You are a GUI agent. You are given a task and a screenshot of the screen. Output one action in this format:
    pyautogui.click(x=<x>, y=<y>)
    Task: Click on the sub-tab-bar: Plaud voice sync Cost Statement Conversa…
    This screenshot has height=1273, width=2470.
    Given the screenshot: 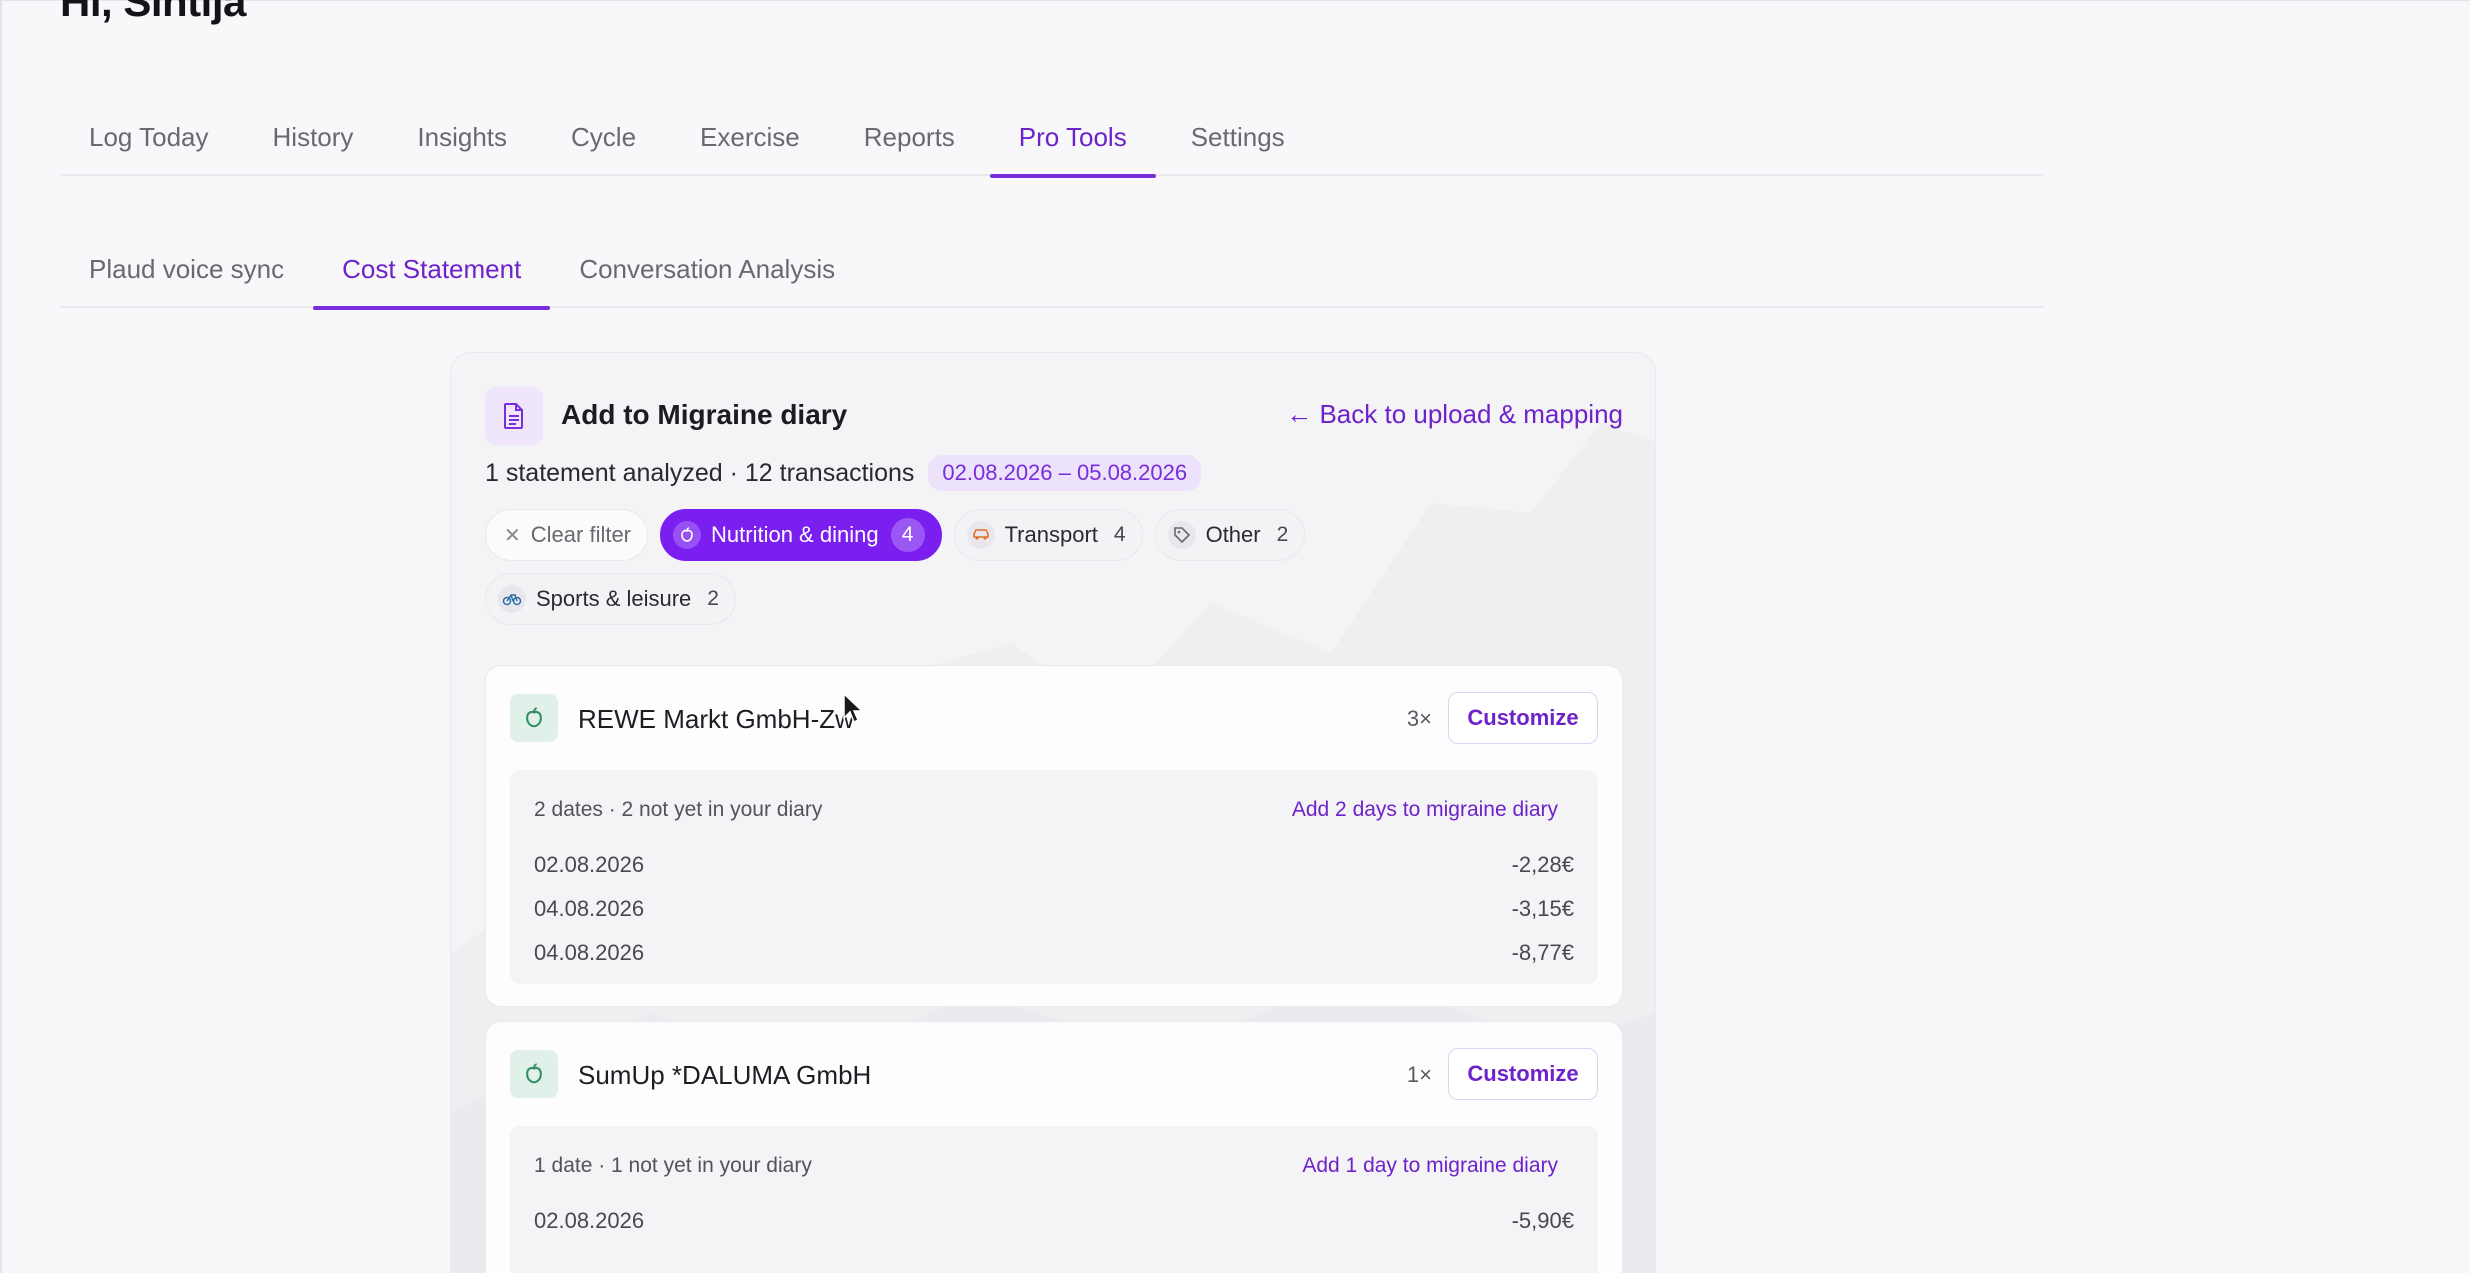 What is the action you would take?
    pyautogui.click(x=1052, y=275)
    